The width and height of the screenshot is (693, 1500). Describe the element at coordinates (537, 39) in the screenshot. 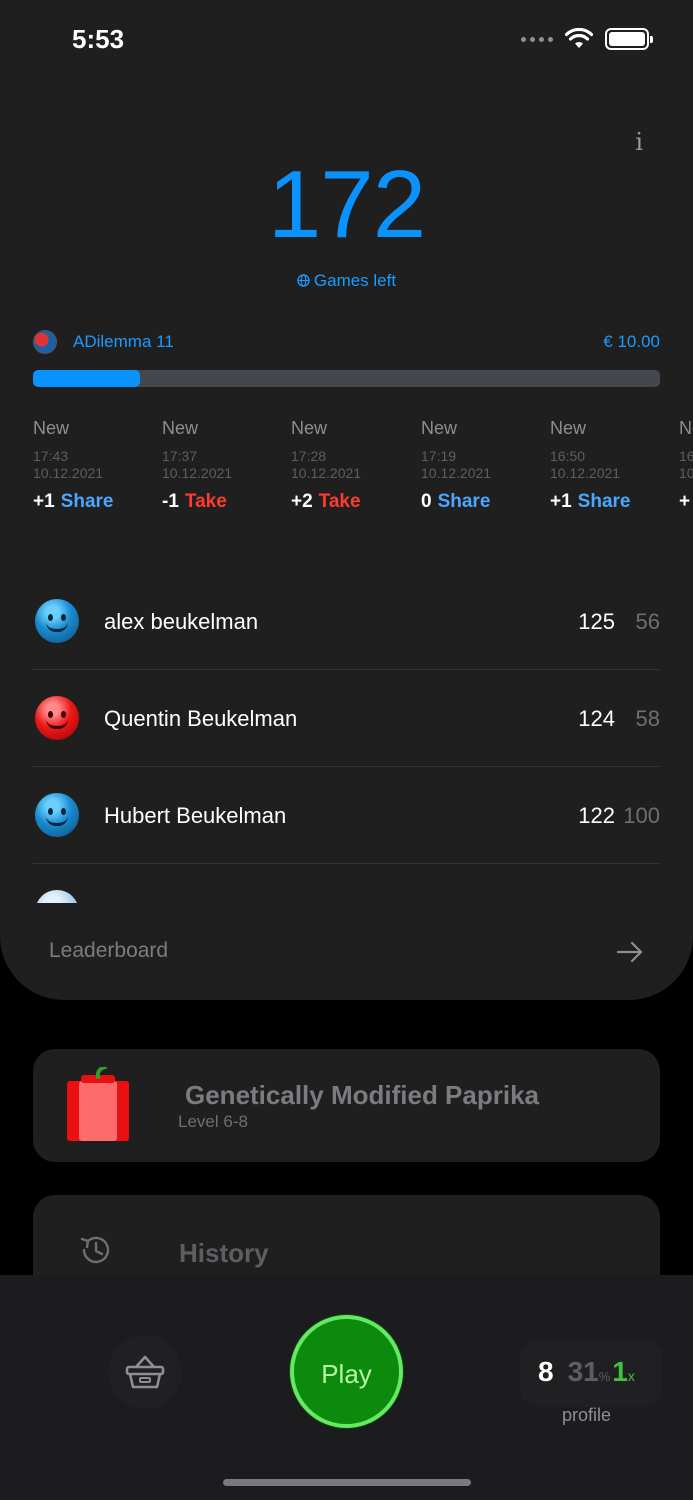

I see `cellular-signal-icon` at that location.